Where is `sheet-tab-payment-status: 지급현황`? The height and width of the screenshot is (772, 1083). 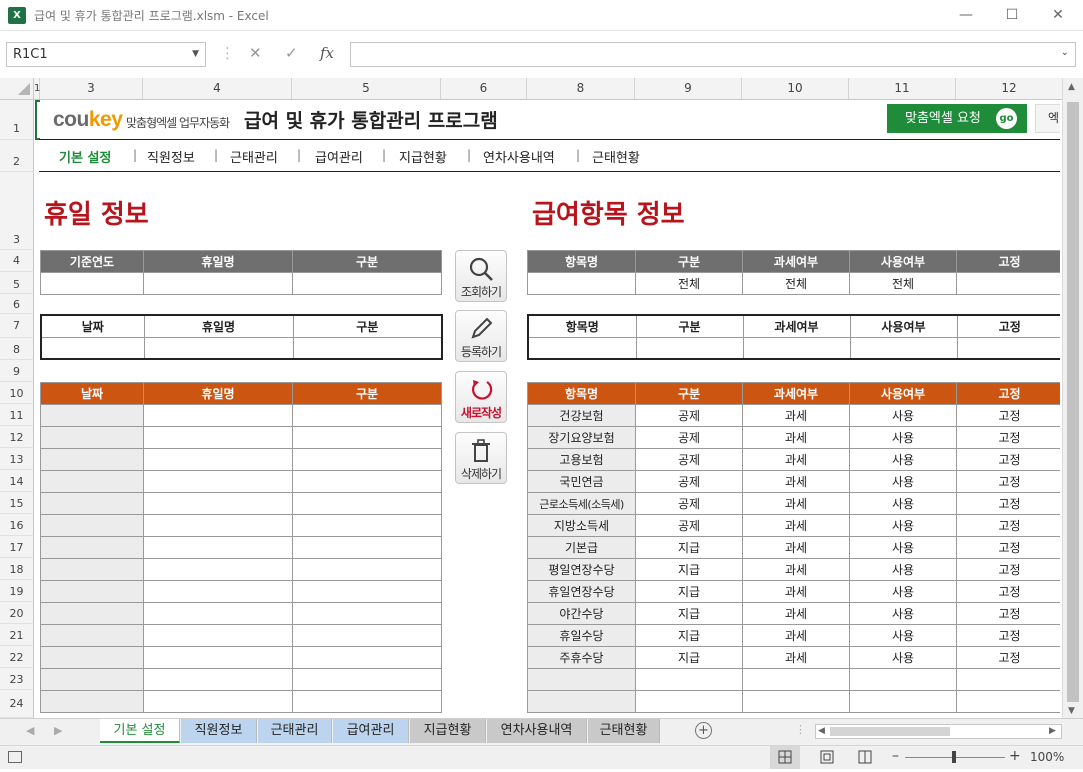 sheet-tab-payment-status: 지급현황 is located at coordinates (448, 731).